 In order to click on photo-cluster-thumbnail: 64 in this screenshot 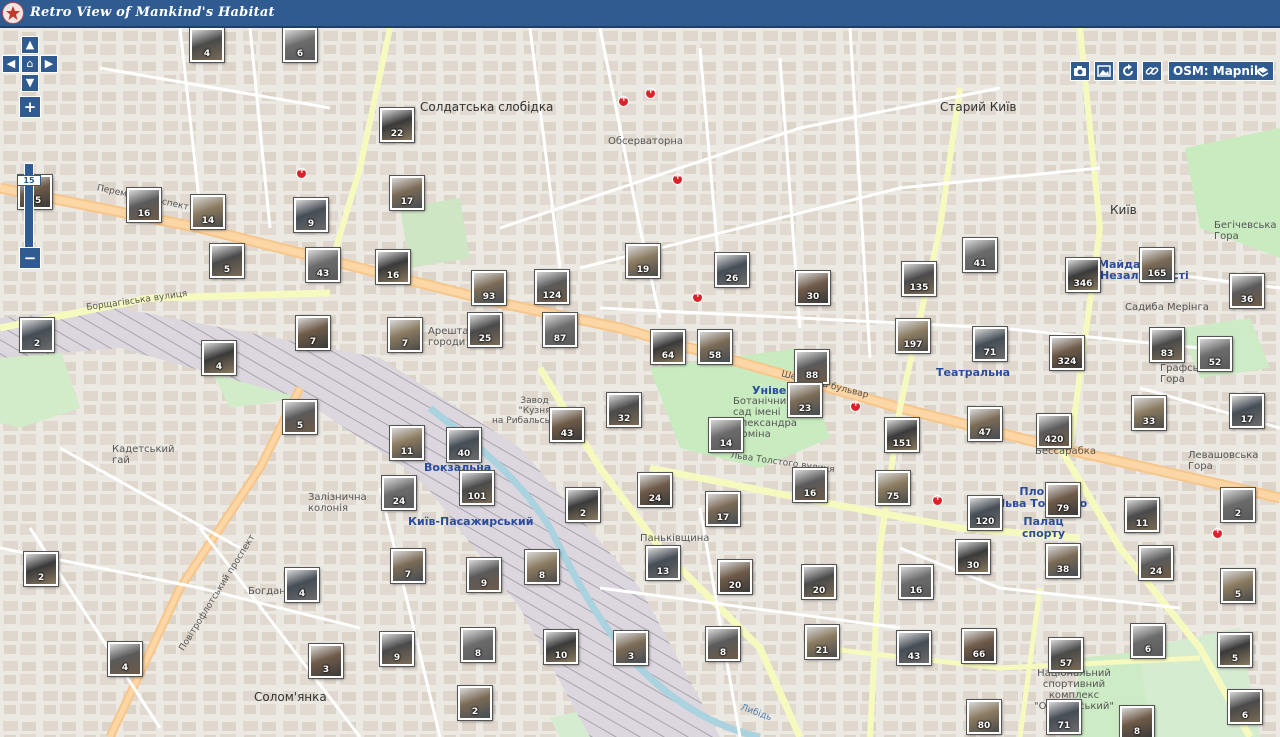, I will do `click(668, 347)`.